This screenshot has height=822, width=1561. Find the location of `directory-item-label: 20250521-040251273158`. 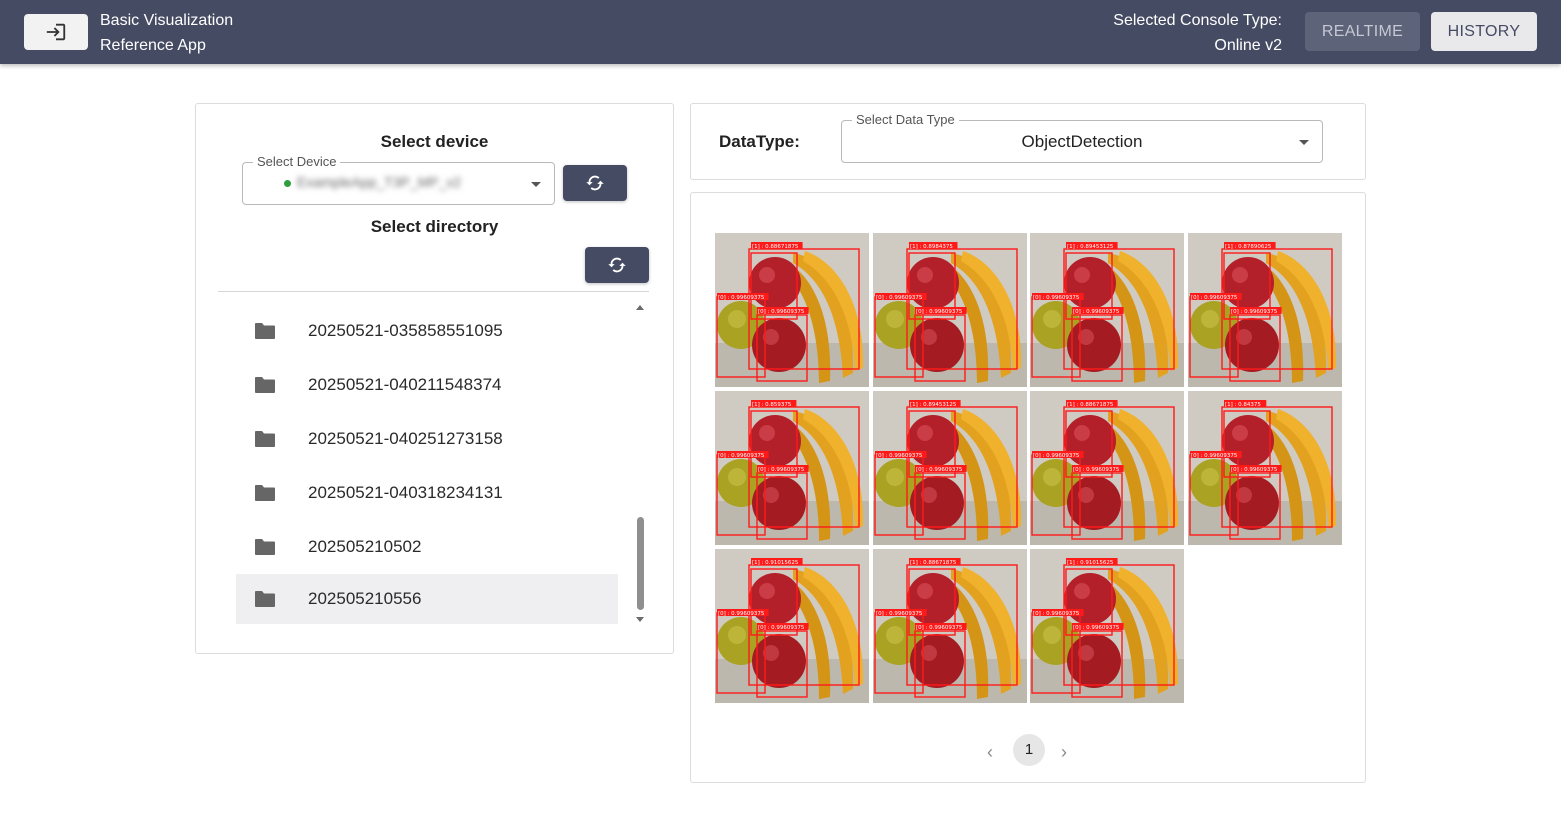

directory-item-label: 20250521-040251273158 is located at coordinates (405, 438).